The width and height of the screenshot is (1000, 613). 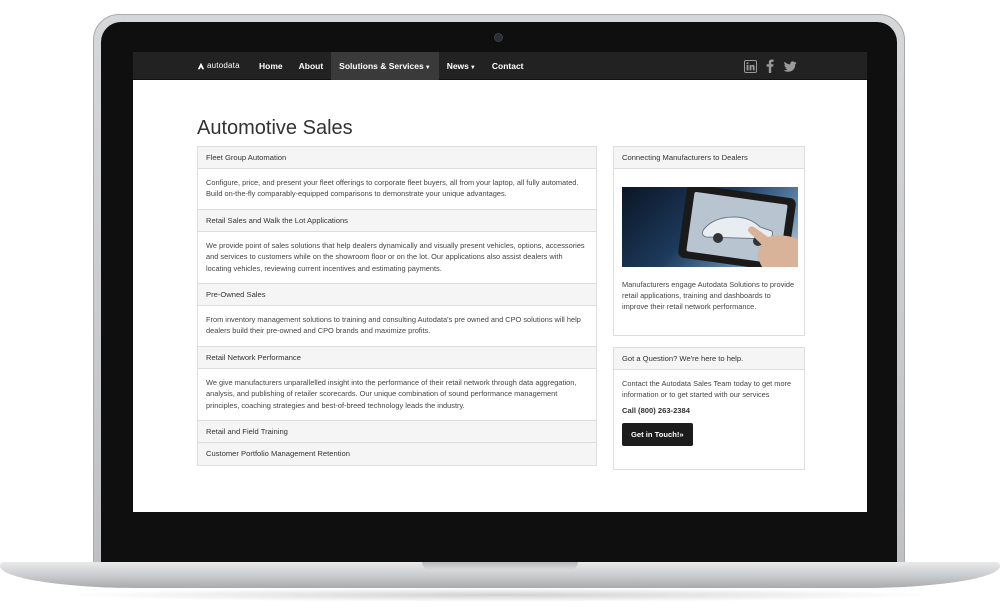 I want to click on nav-item-label: Solutions & Services, so click(x=381, y=66).